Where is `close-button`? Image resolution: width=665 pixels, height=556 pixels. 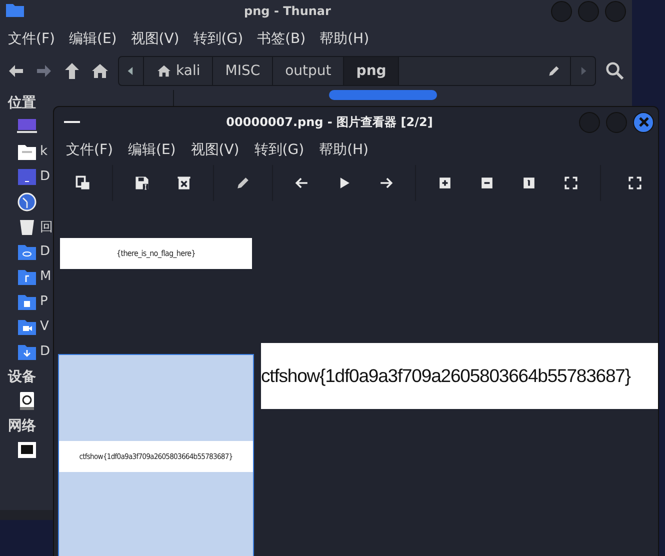
close-button is located at coordinates (643, 122).